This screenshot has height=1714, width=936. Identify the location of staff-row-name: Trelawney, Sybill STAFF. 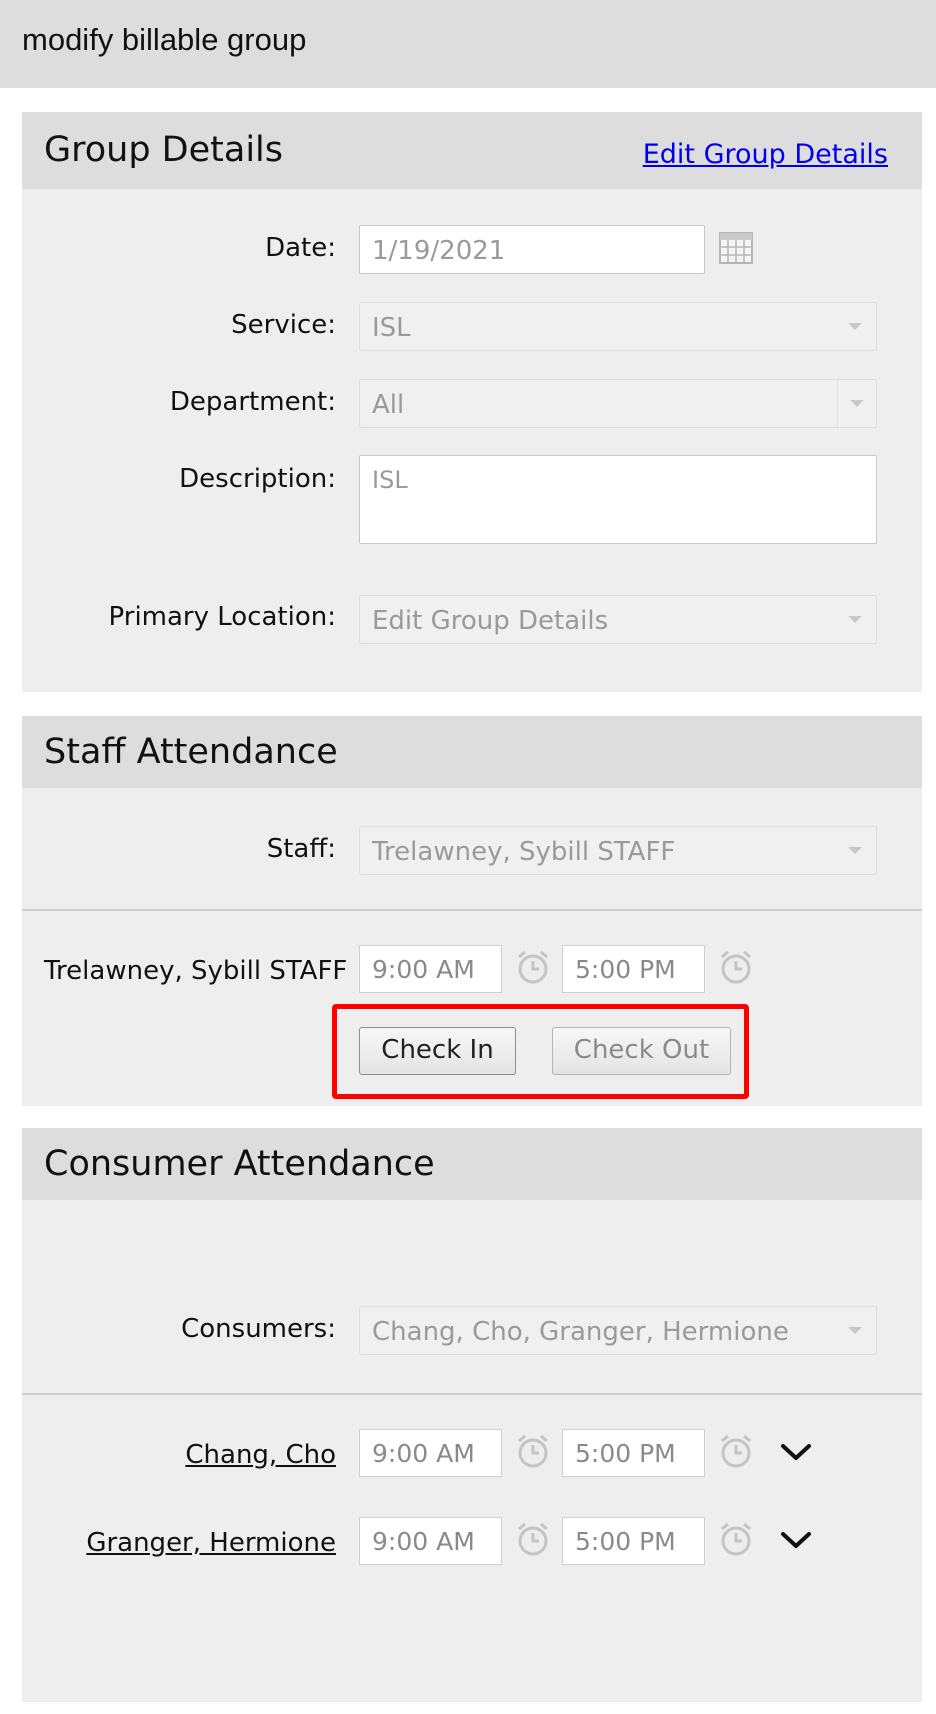
(196, 971).